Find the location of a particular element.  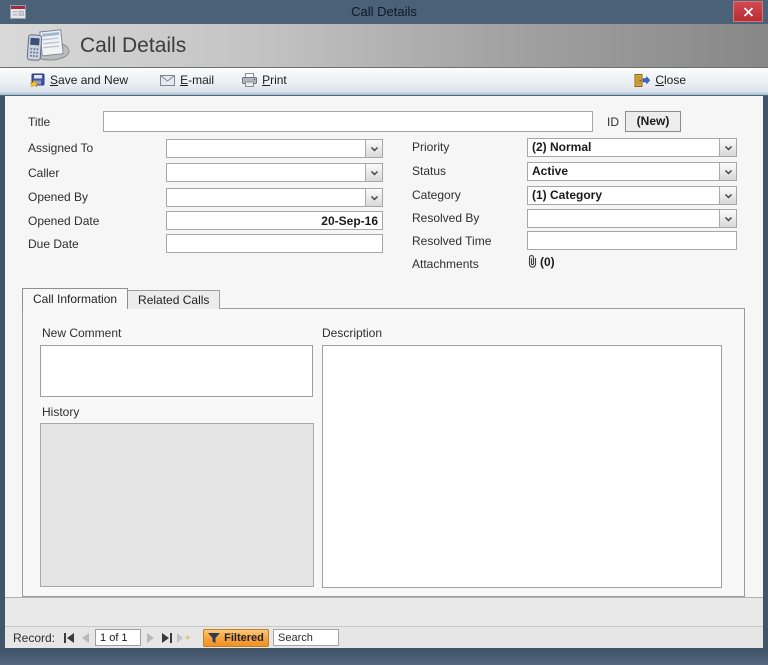

call-details-phone-icon is located at coordinates (48, 46).